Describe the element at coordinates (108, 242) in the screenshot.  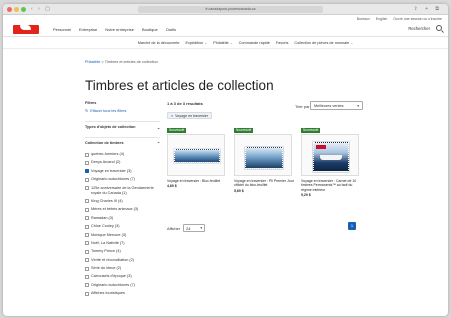
I see `filter-label: Noël, La Nativité (7)` at that location.